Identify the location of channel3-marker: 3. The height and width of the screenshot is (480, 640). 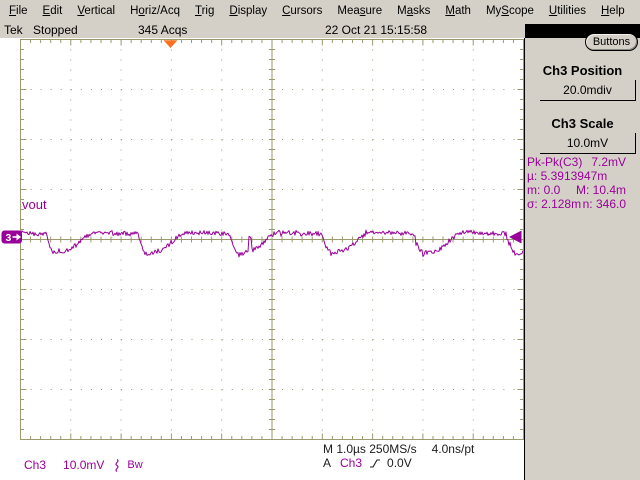
(12, 237).